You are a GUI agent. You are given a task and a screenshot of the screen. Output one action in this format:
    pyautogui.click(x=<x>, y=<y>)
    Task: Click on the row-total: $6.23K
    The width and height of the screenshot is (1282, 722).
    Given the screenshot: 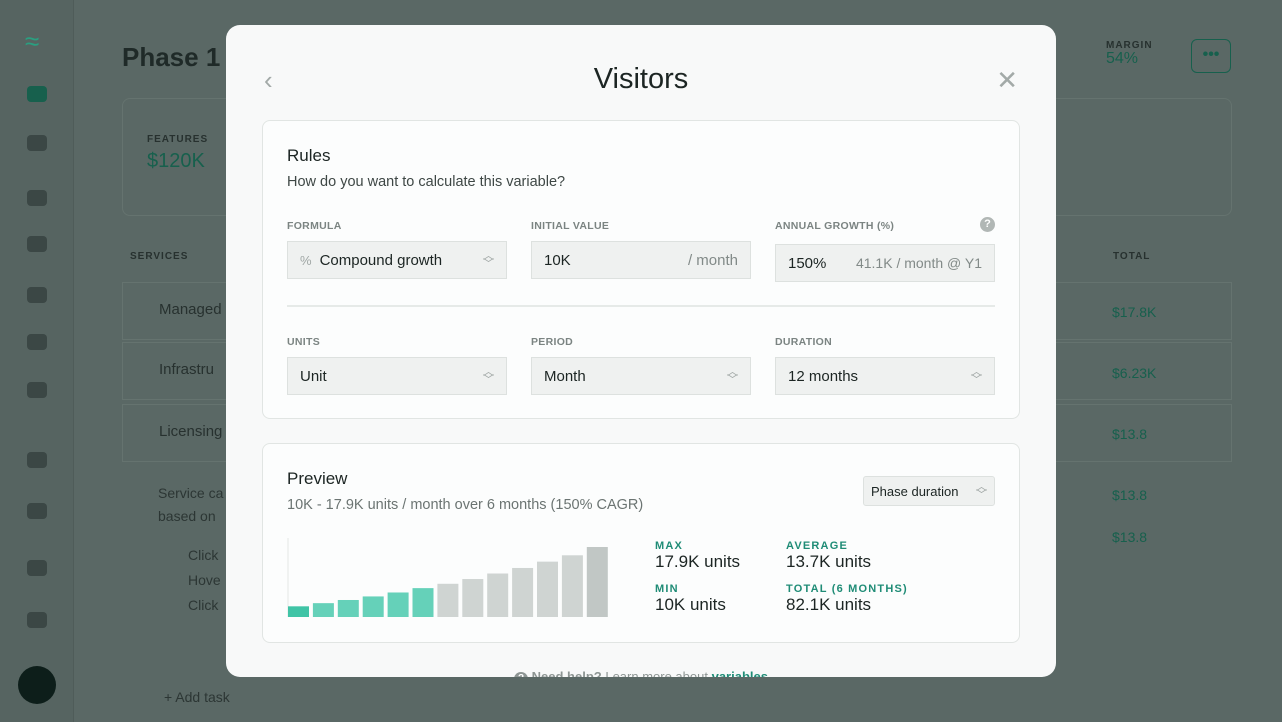 What is the action you would take?
    pyautogui.click(x=1134, y=373)
    